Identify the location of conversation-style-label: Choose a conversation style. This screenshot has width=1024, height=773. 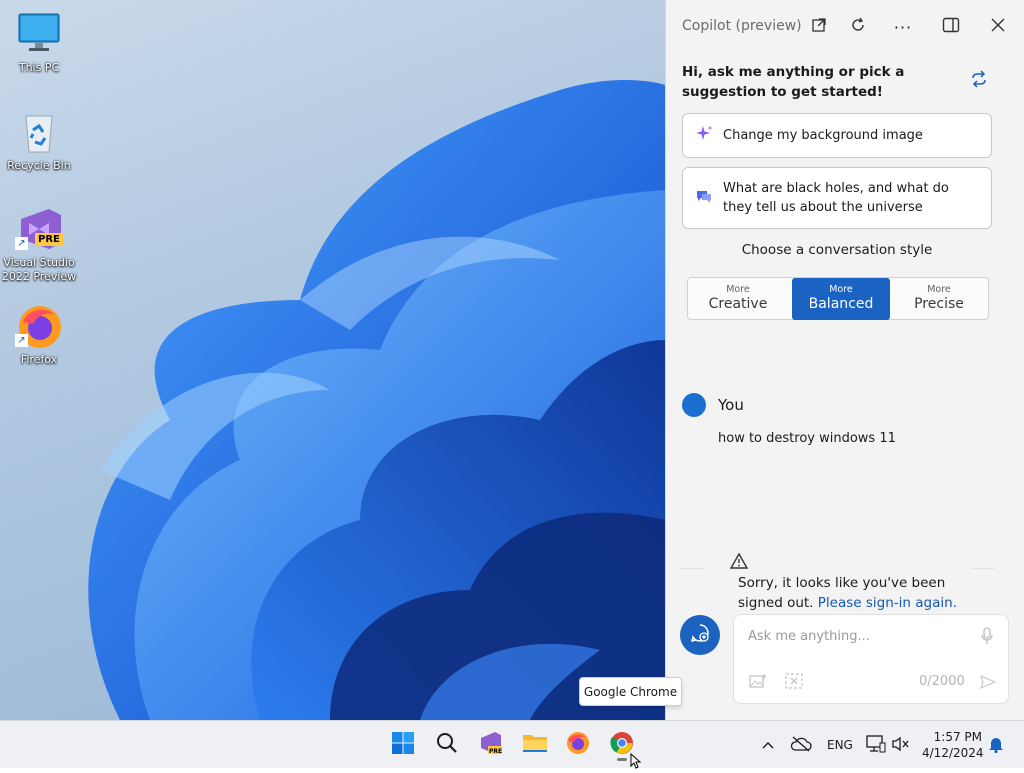
(837, 250).